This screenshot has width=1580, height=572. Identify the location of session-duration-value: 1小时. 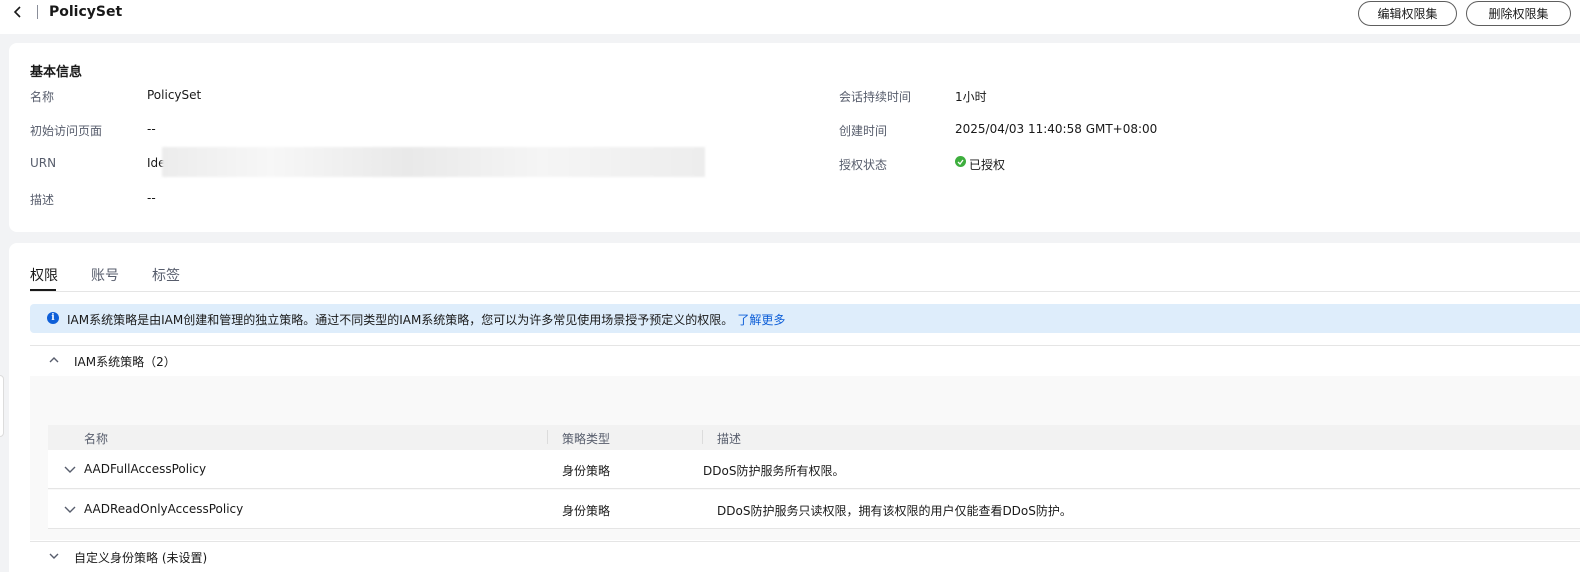
(971, 97).